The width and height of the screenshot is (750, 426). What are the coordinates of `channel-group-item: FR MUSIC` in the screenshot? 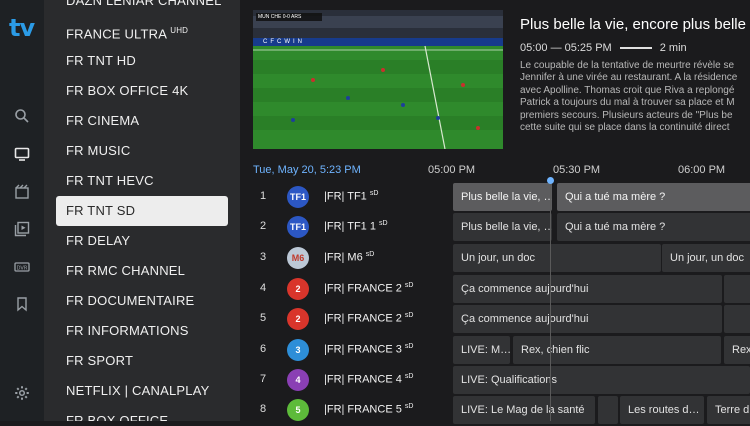 It's located at (142, 151).